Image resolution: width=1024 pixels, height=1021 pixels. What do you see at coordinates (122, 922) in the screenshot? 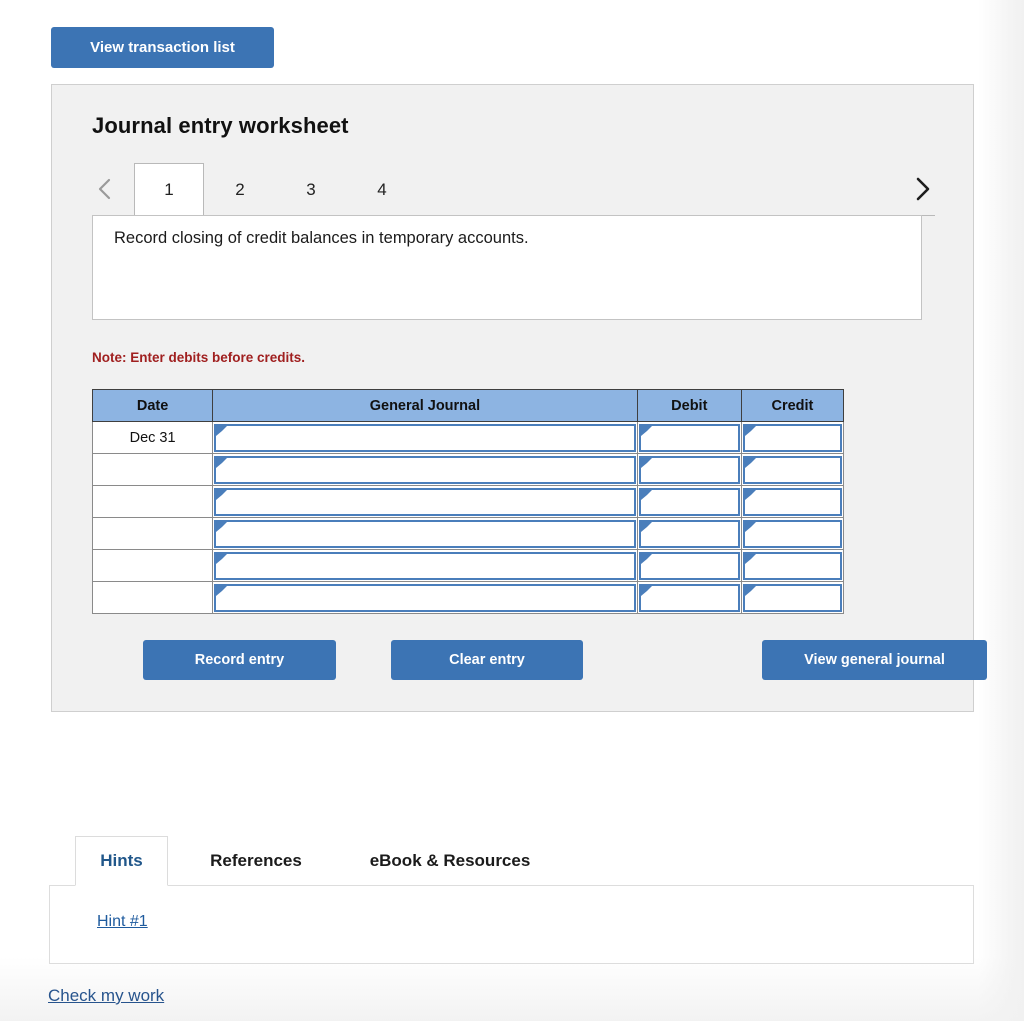
I see `hint-1-link: Hint #1` at bounding box center [122, 922].